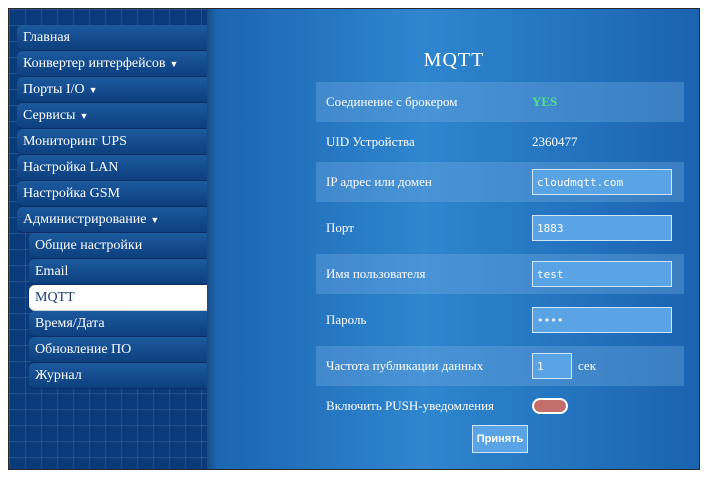  What do you see at coordinates (370, 141) in the screenshot?
I see `device-uid-label: UID Устройства` at bounding box center [370, 141].